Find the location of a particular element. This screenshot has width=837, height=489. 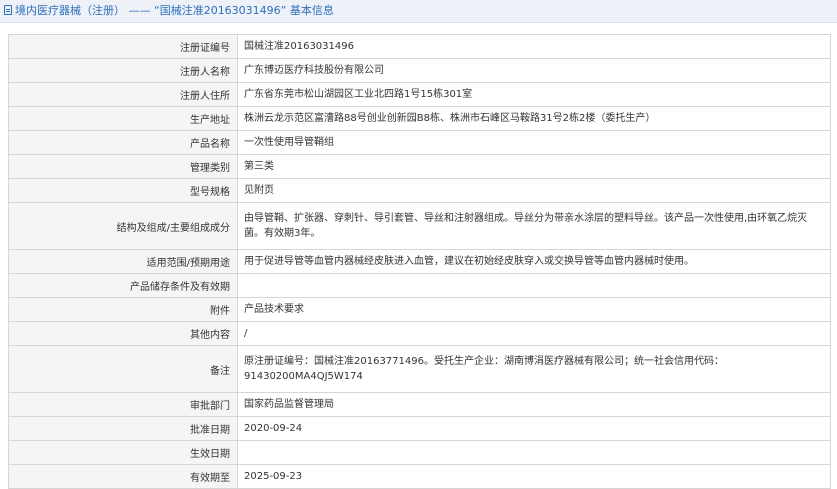

table-row: 生效日期 is located at coordinates (419, 452).